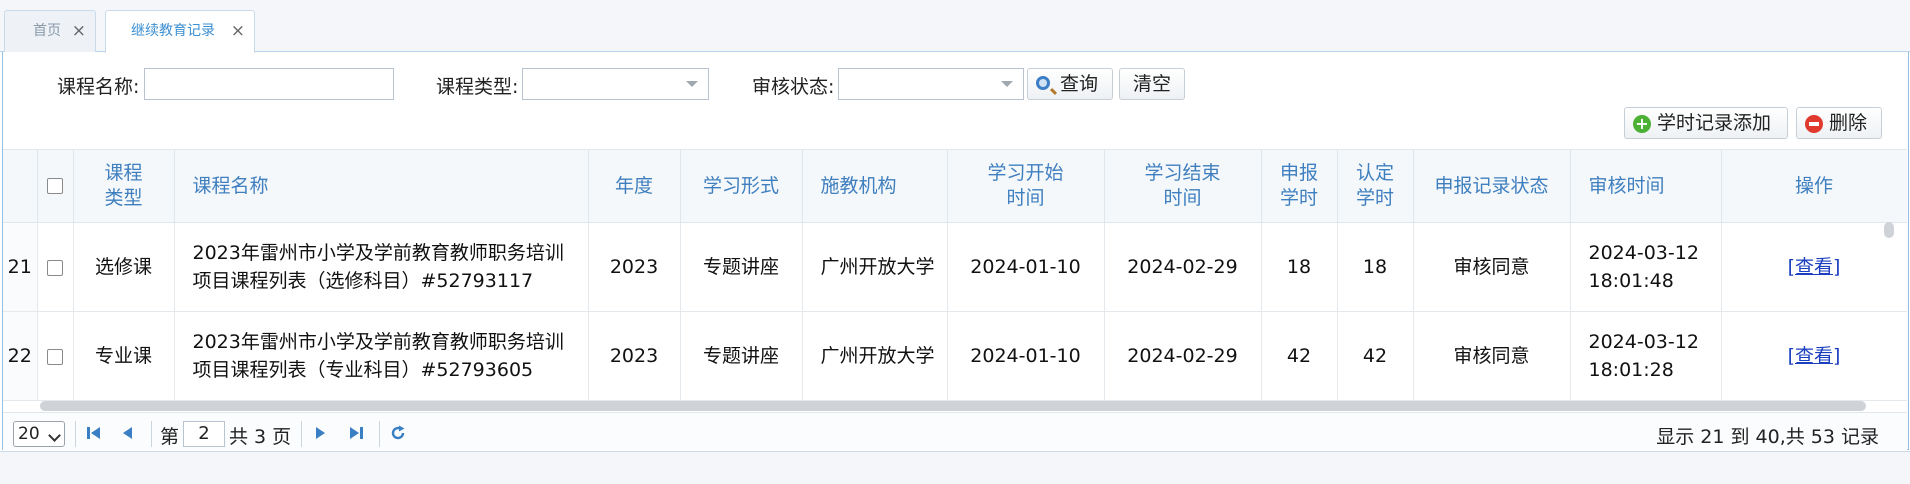  What do you see at coordinates (1706, 123) in the screenshot?
I see `add-record-button: + 学时记录添加` at bounding box center [1706, 123].